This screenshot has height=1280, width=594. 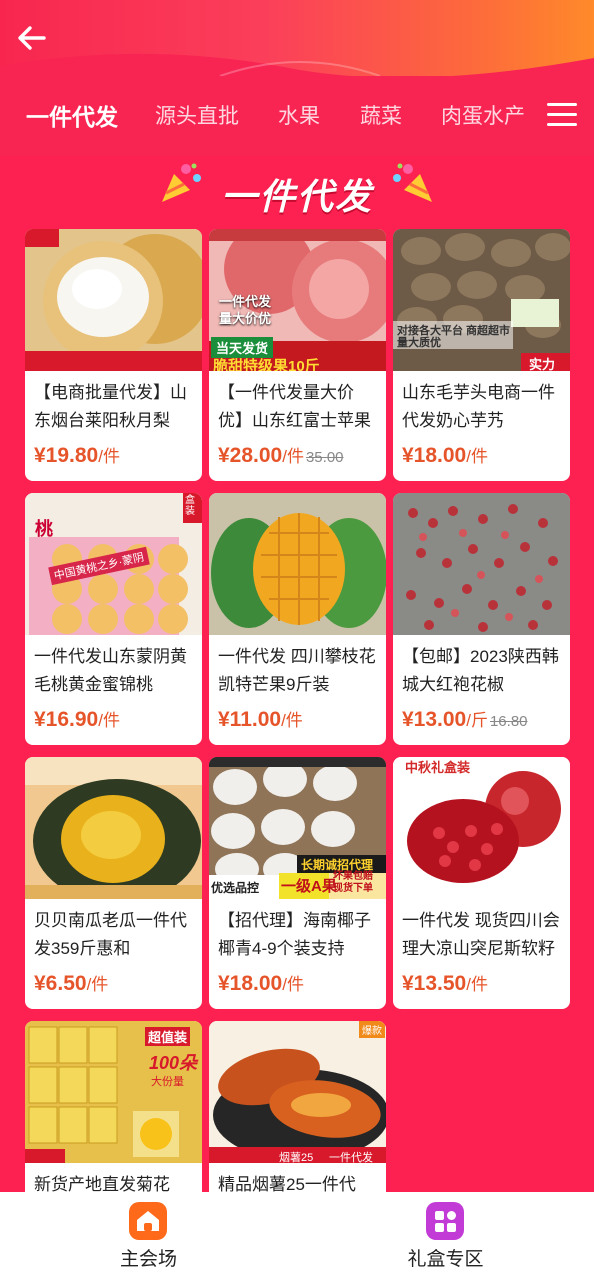 I want to click on image-badge: 超值装, so click(x=168, y=1036).